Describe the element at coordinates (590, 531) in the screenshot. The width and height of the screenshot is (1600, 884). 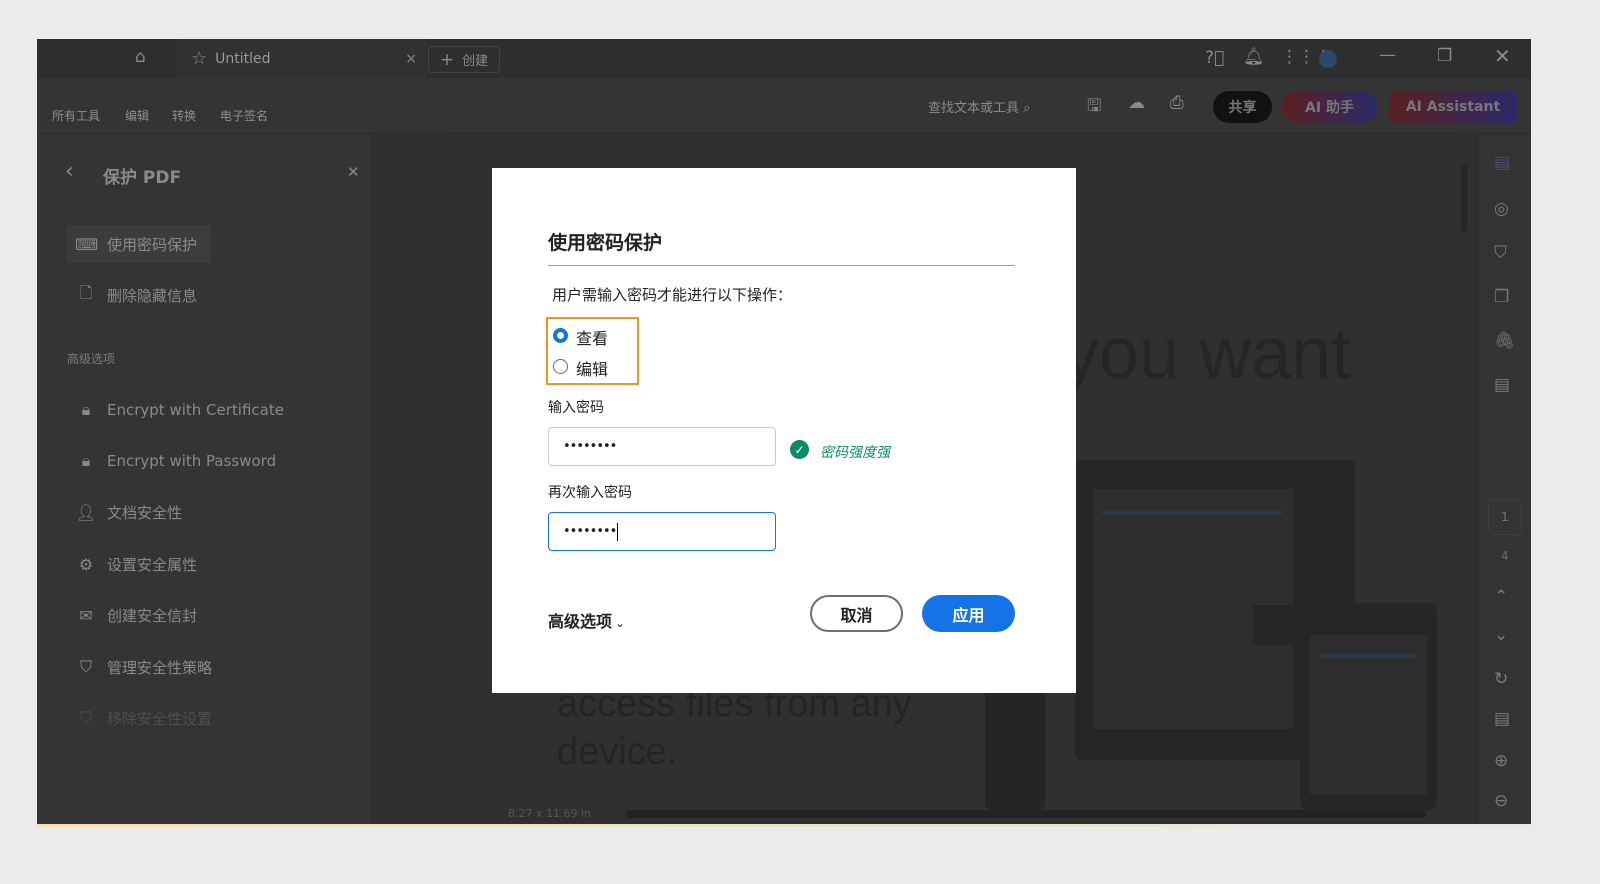
I see `confirm-value: ••••••••` at that location.